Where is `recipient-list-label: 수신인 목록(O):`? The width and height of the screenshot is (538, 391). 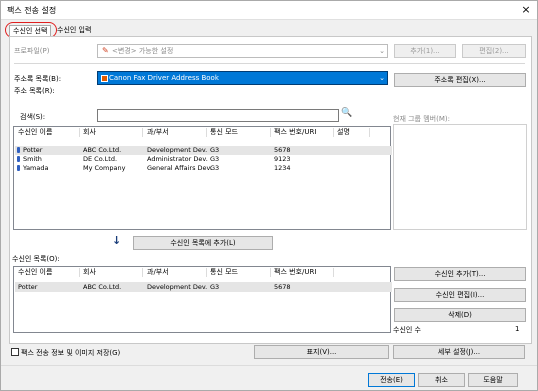
recipient-list-label: 수신인 목록(O): is located at coordinates (36, 259).